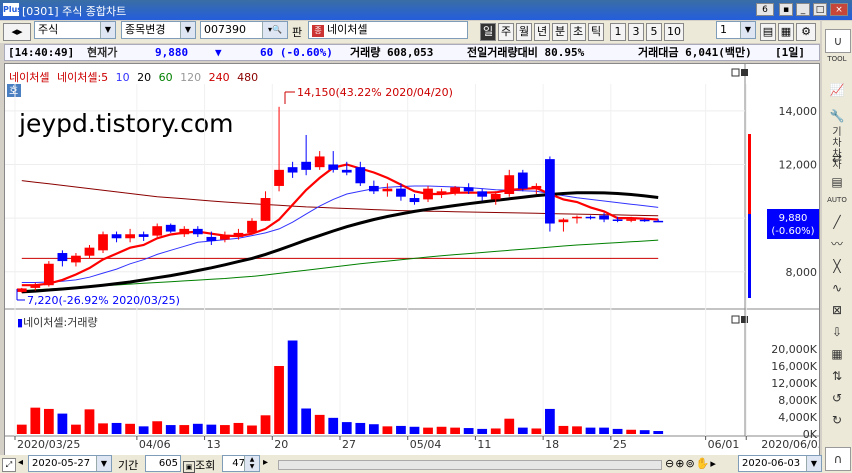 This screenshot has width=852, height=473. Describe the element at coordinates (837, 288) in the screenshot. I see `wave-icon: ∿` at that location.